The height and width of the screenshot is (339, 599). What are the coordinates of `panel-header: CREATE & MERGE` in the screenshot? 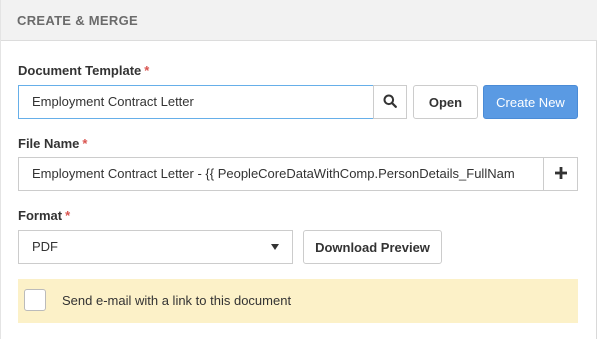 It's located at (299, 20).